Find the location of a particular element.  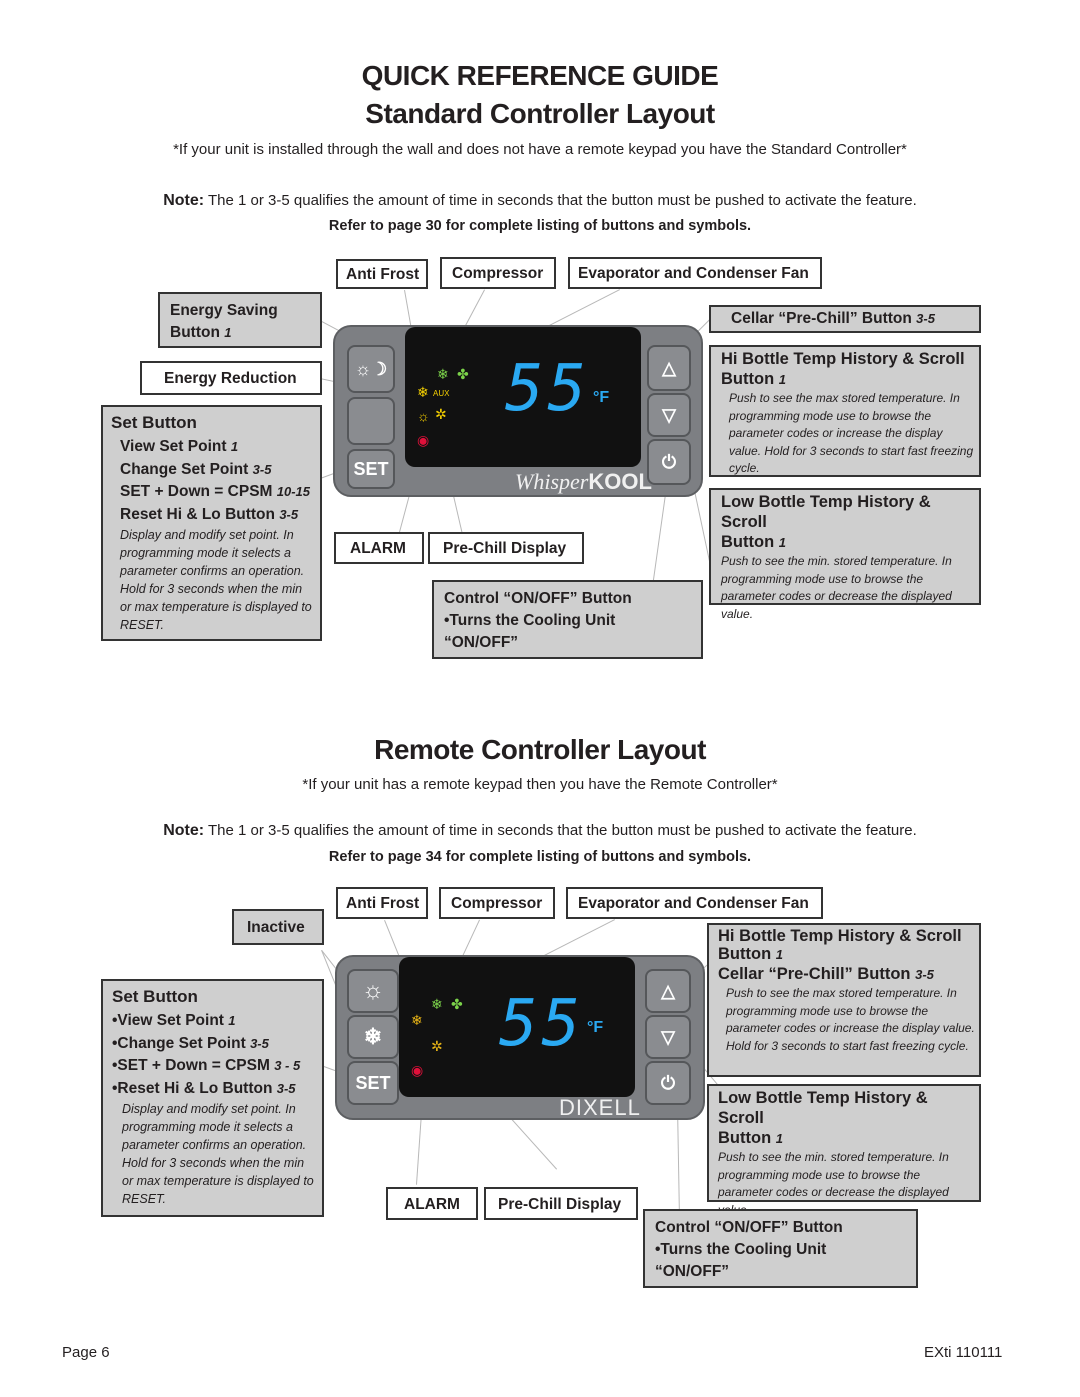

low-bottle-title2: Button is located at coordinates (748, 542).